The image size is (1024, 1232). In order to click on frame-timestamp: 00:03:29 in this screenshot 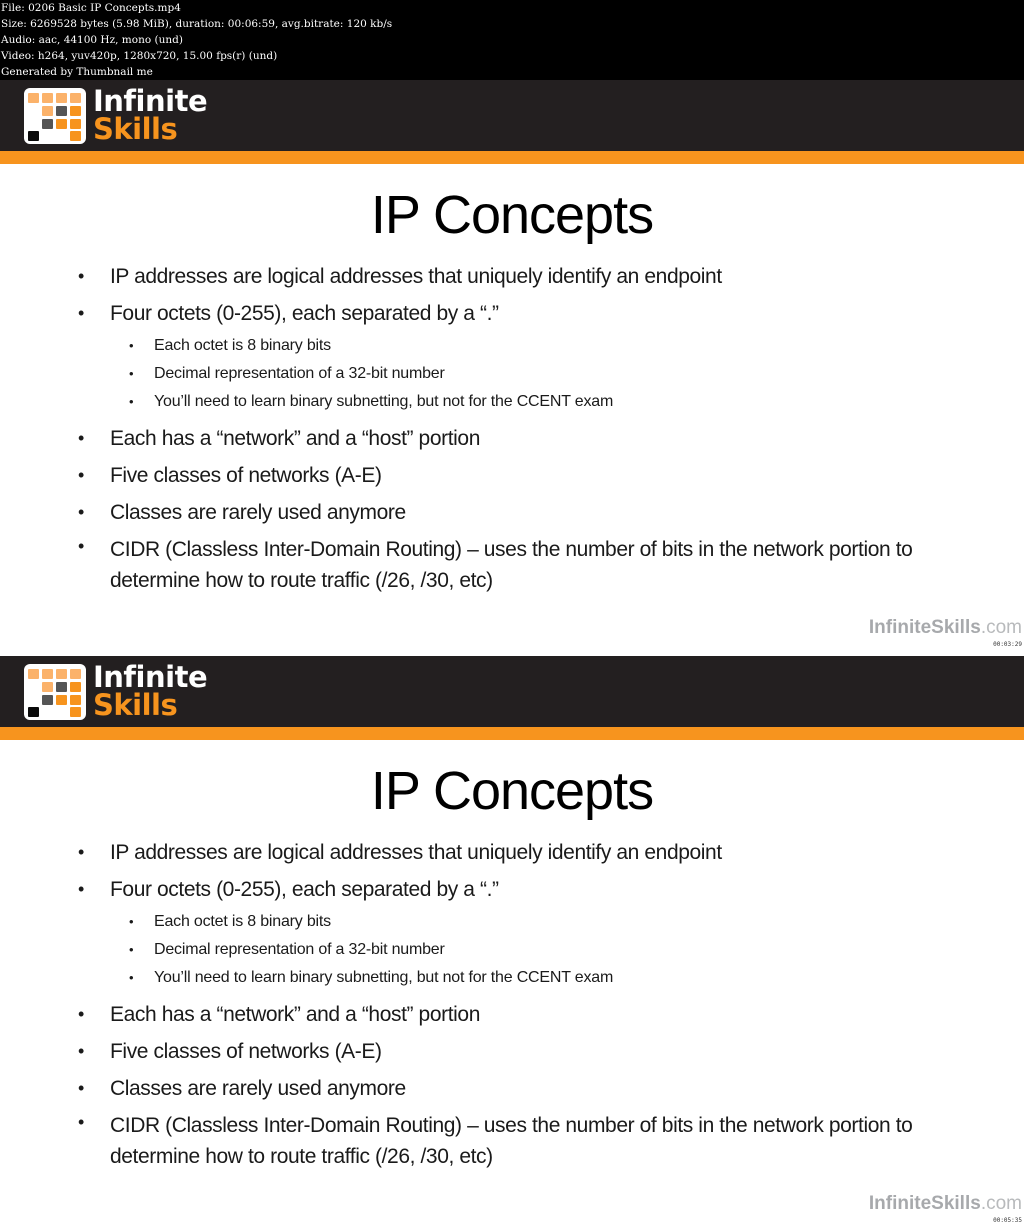, I will do `click(1007, 644)`.